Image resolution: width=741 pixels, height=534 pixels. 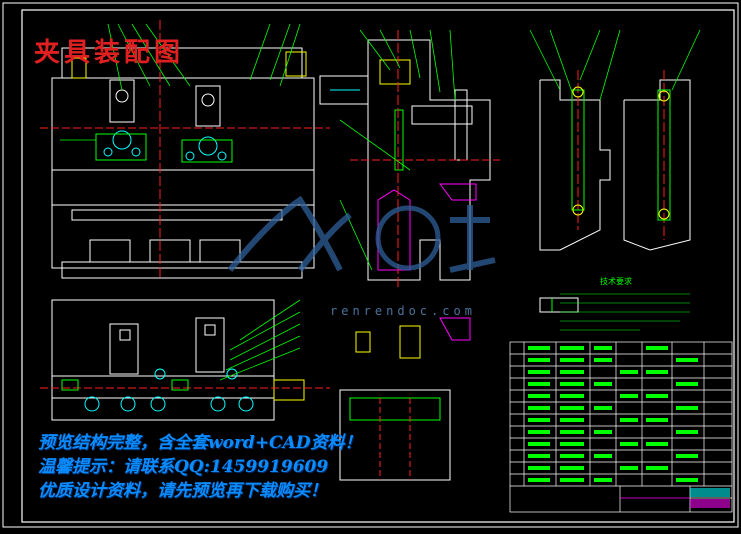 What do you see at coordinates (183, 467) in the screenshot?
I see `ad-line-2: 温馨提示：请联系QQ:1459919609` at bounding box center [183, 467].